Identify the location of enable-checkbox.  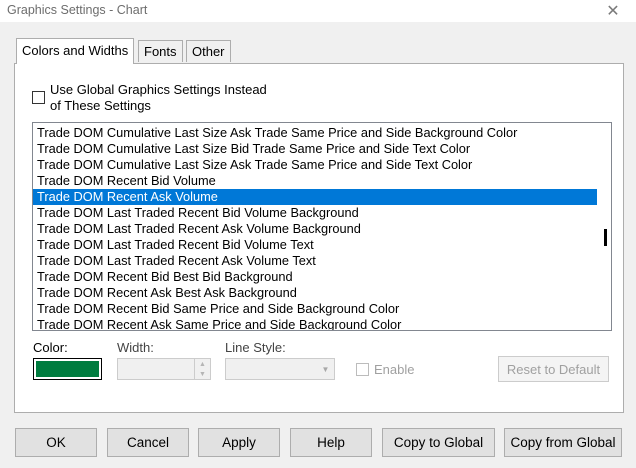
(362, 369).